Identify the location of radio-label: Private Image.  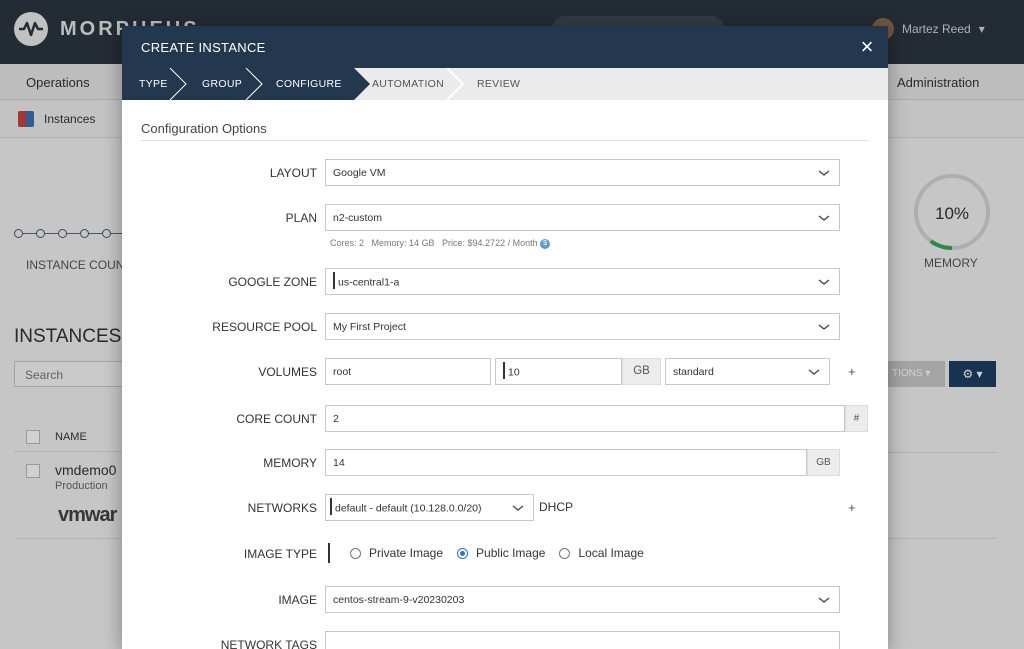
(406, 553).